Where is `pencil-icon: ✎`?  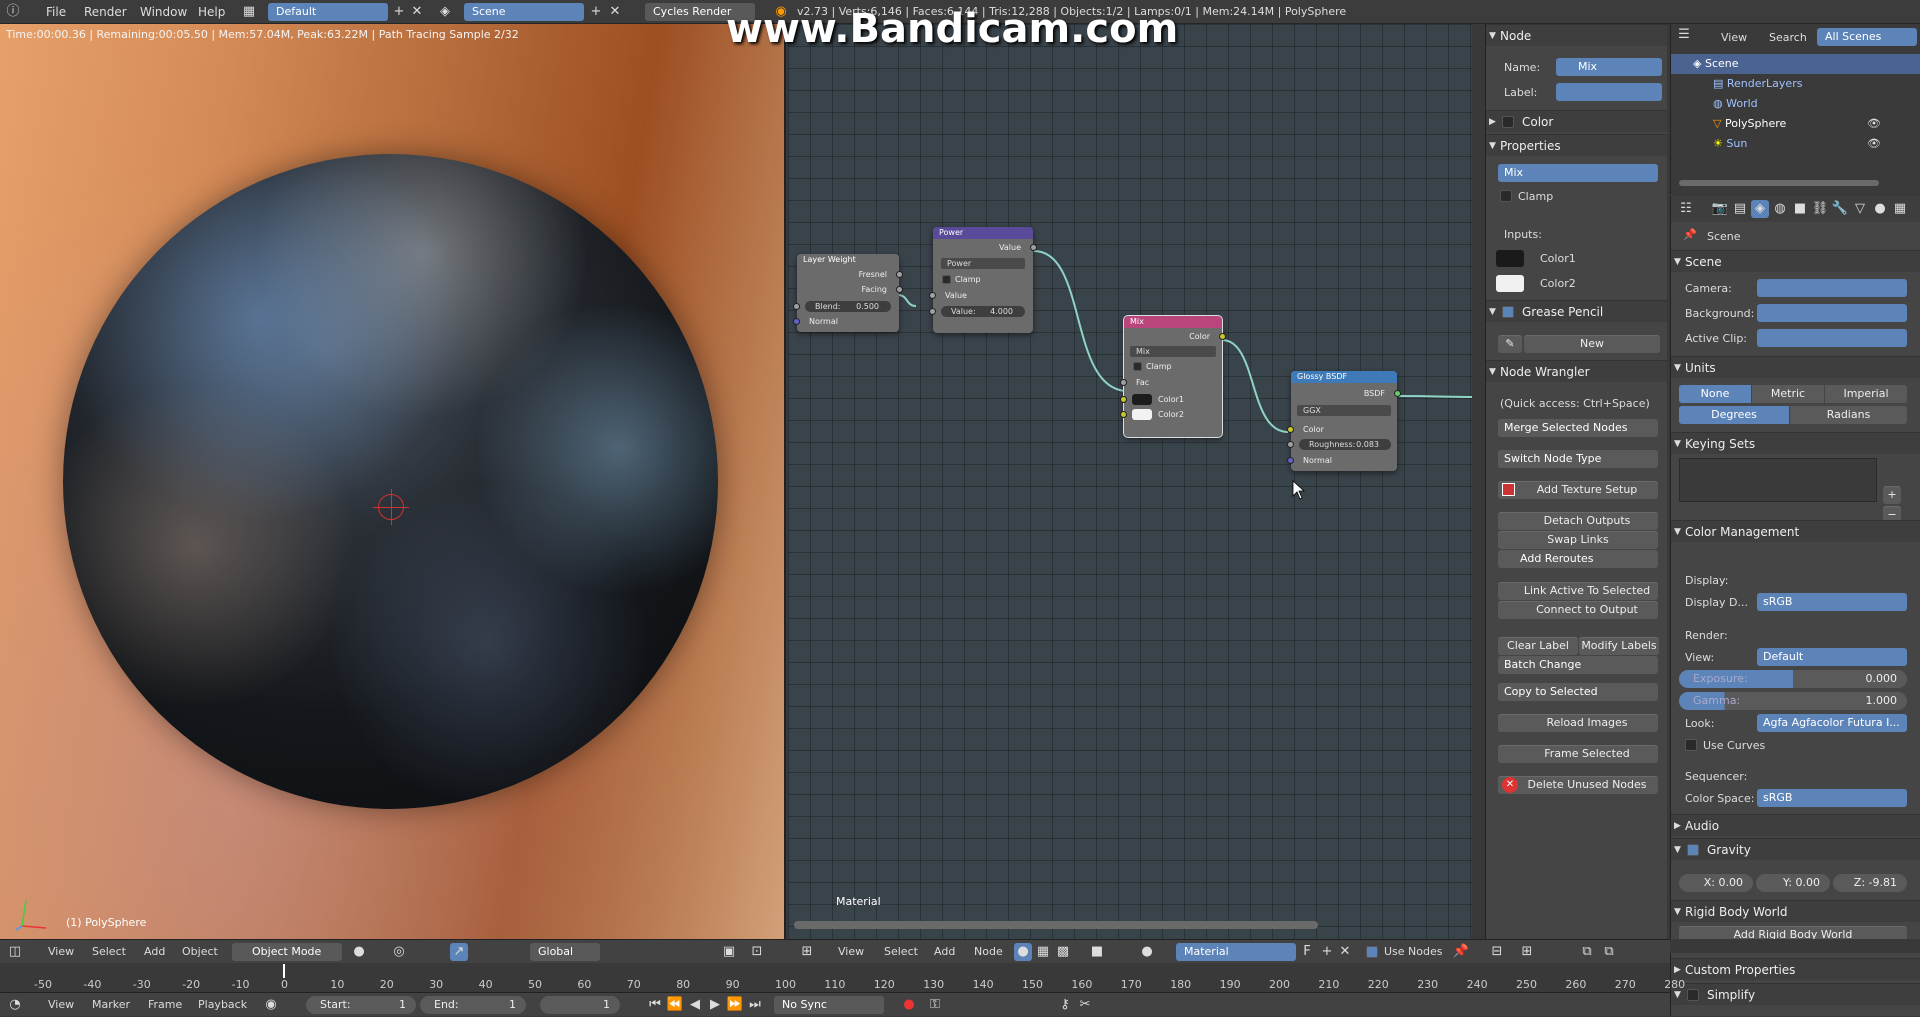
pencil-icon: ✎ is located at coordinates (1510, 344).